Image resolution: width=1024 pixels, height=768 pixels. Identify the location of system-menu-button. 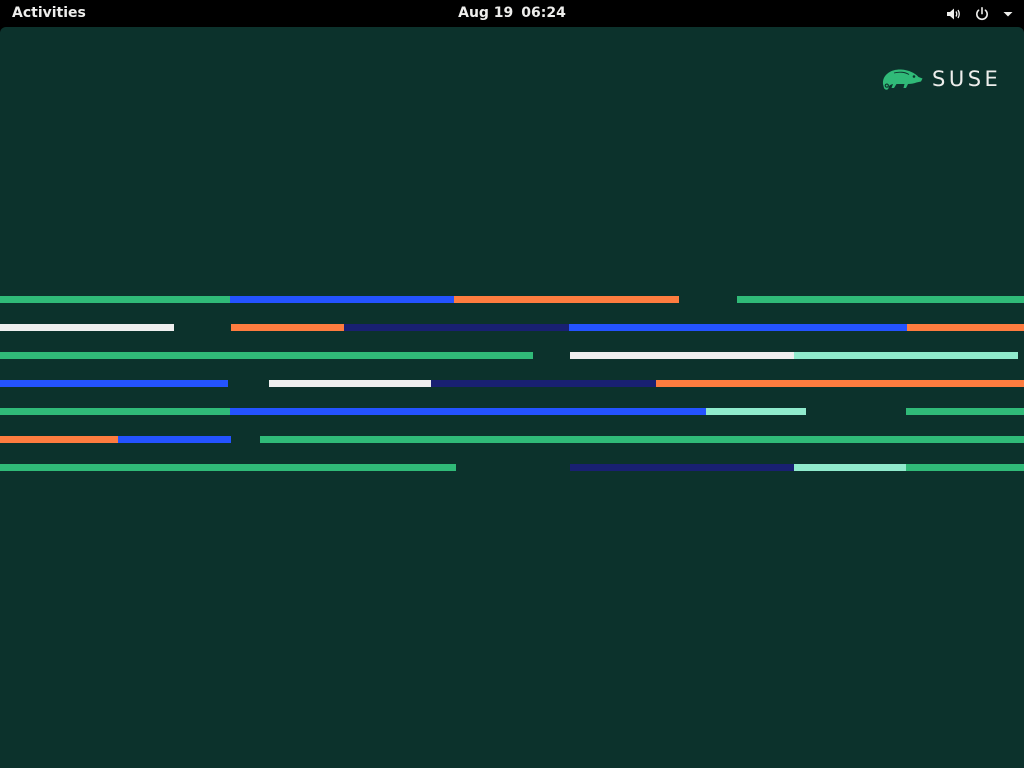
(980, 13).